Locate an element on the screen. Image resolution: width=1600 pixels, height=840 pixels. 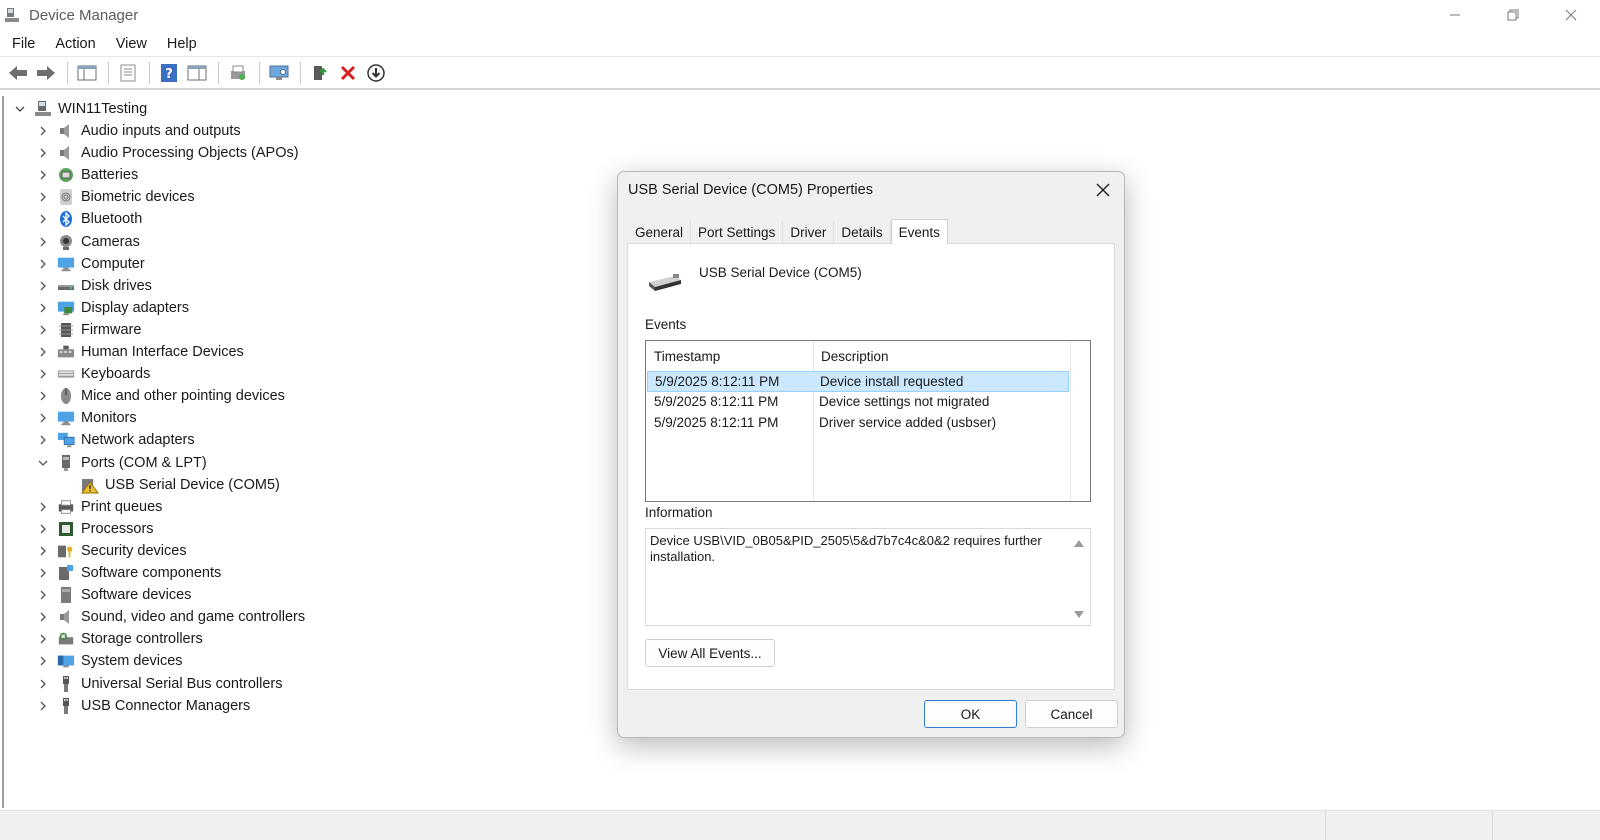
properties-icon is located at coordinates (128, 73).